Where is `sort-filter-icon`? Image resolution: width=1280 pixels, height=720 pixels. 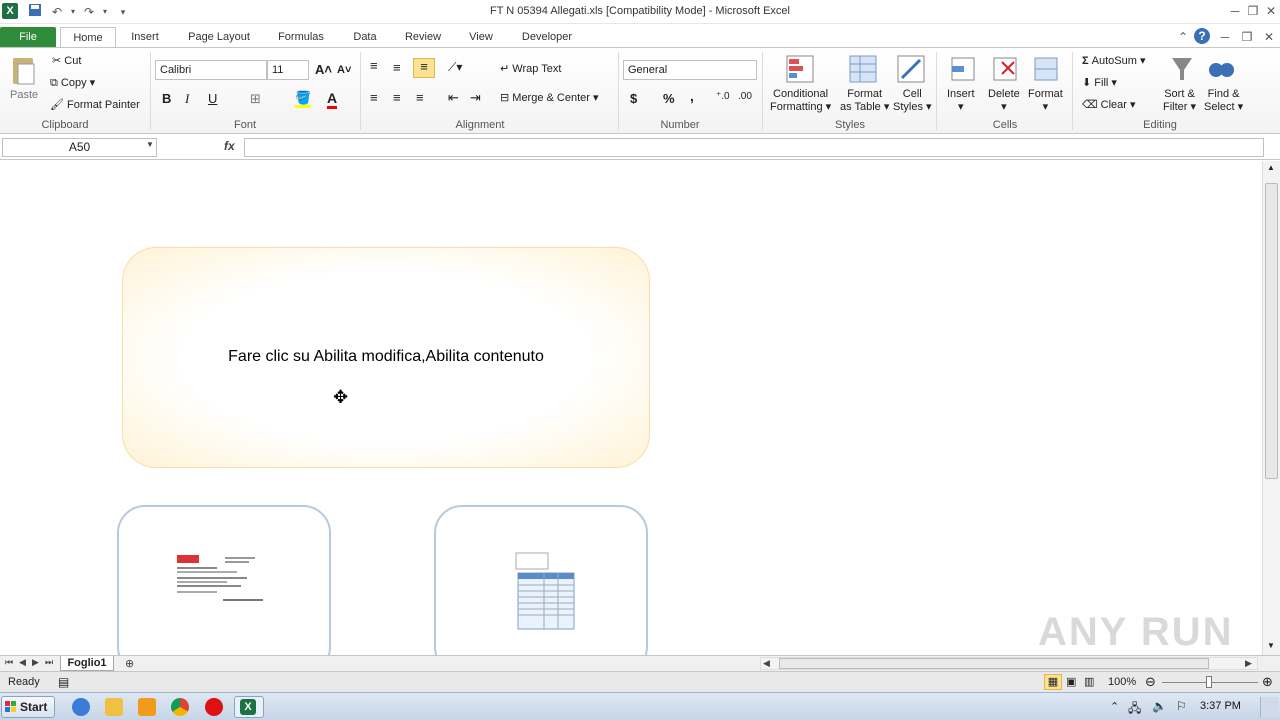 sort-filter-icon is located at coordinates (1181, 70).